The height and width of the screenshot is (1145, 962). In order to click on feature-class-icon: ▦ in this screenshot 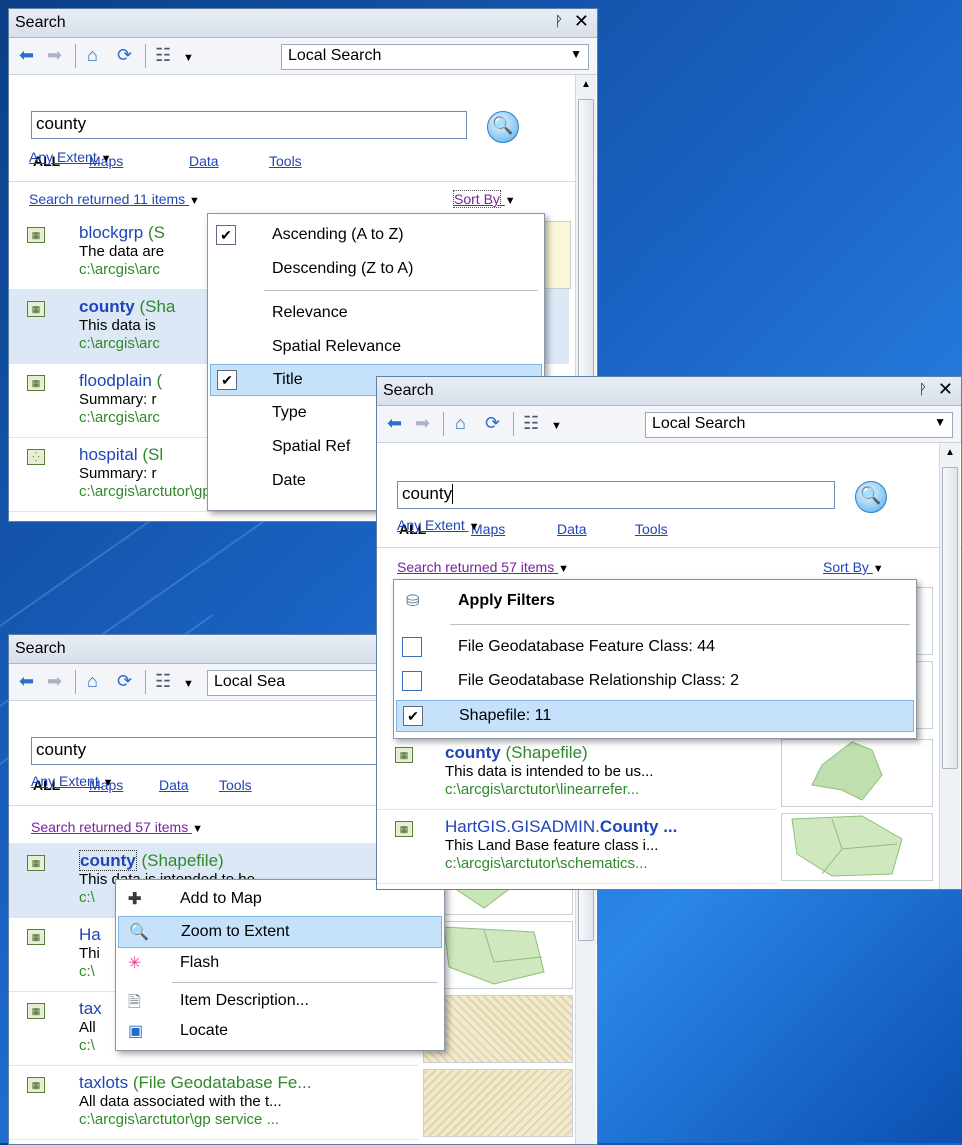, I will do `click(36, 1085)`.